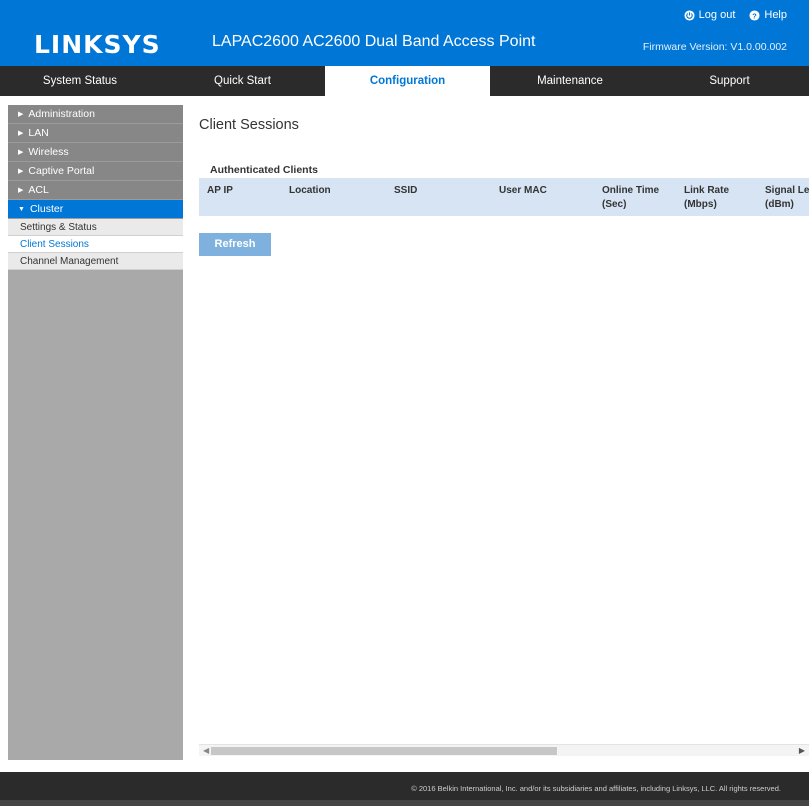  What do you see at coordinates (95, 171) in the screenshot?
I see `sidebar-item-captive-portal: ▶ Captive Portal` at bounding box center [95, 171].